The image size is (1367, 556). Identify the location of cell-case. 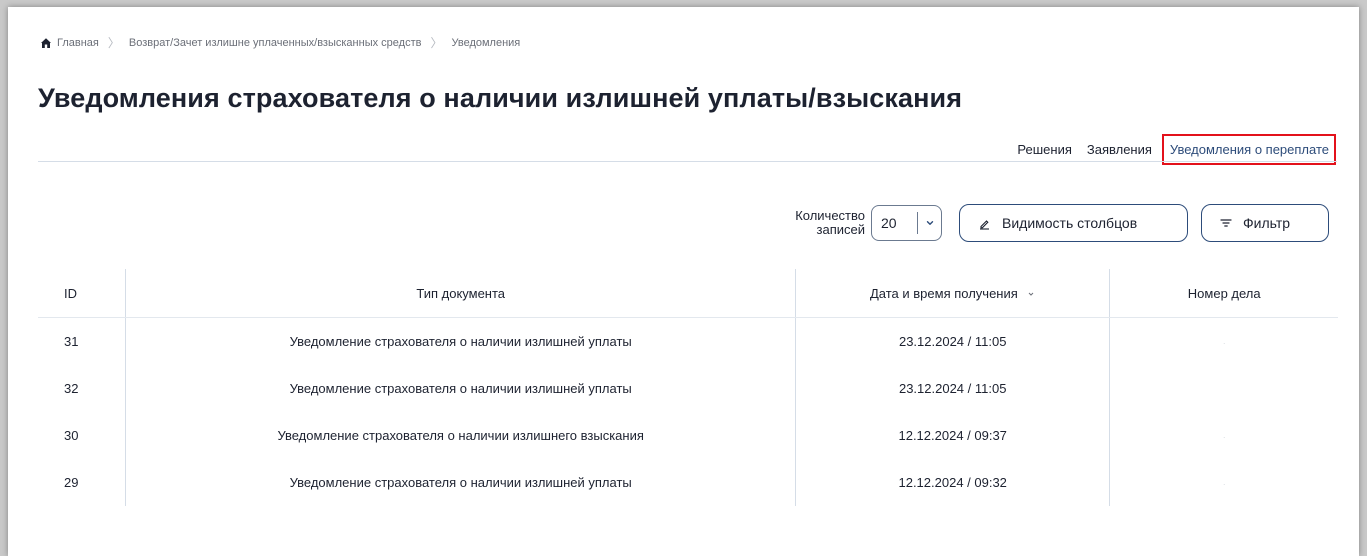
(1223, 388).